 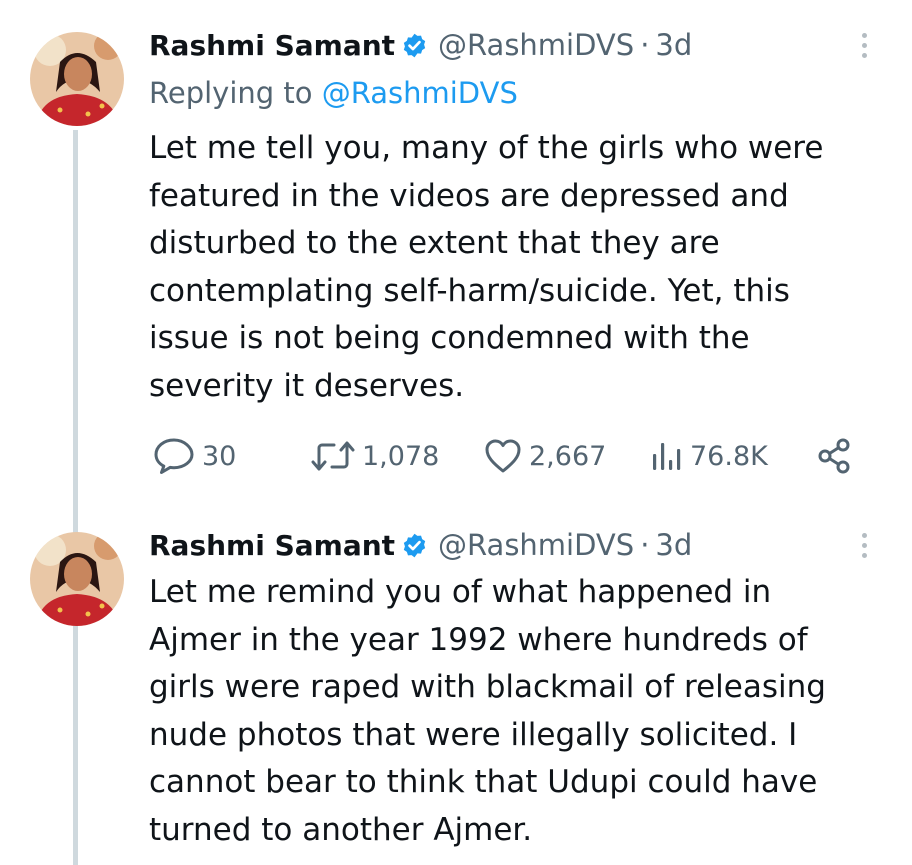 I want to click on retweet-count: 1,078, so click(x=401, y=456).